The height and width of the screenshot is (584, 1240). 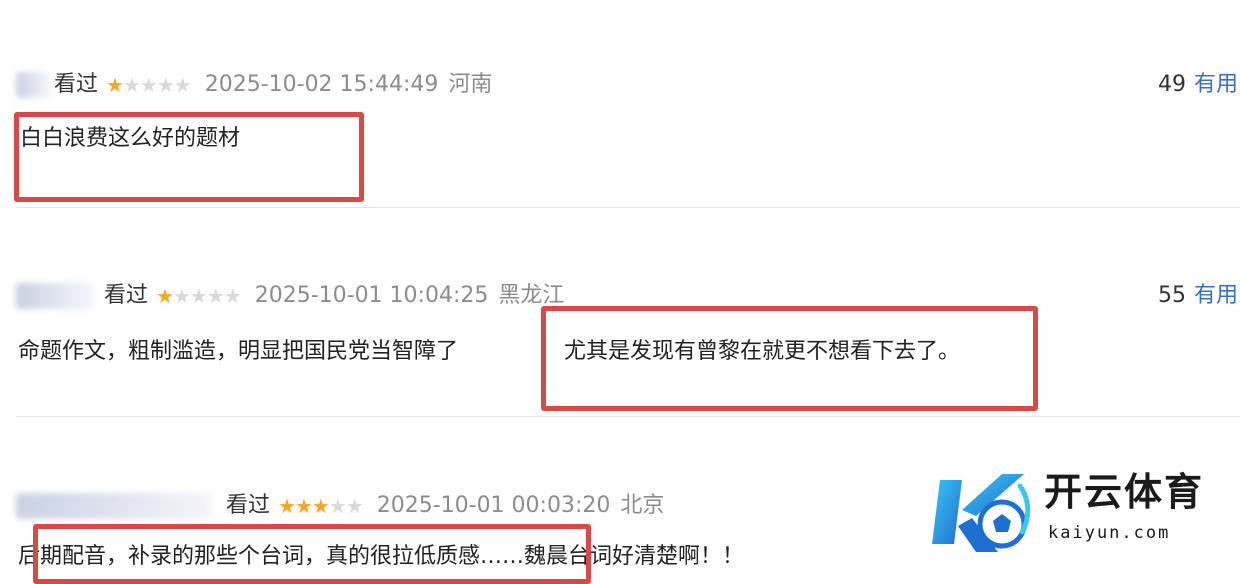 I want to click on review-location: 北京, so click(x=642, y=505).